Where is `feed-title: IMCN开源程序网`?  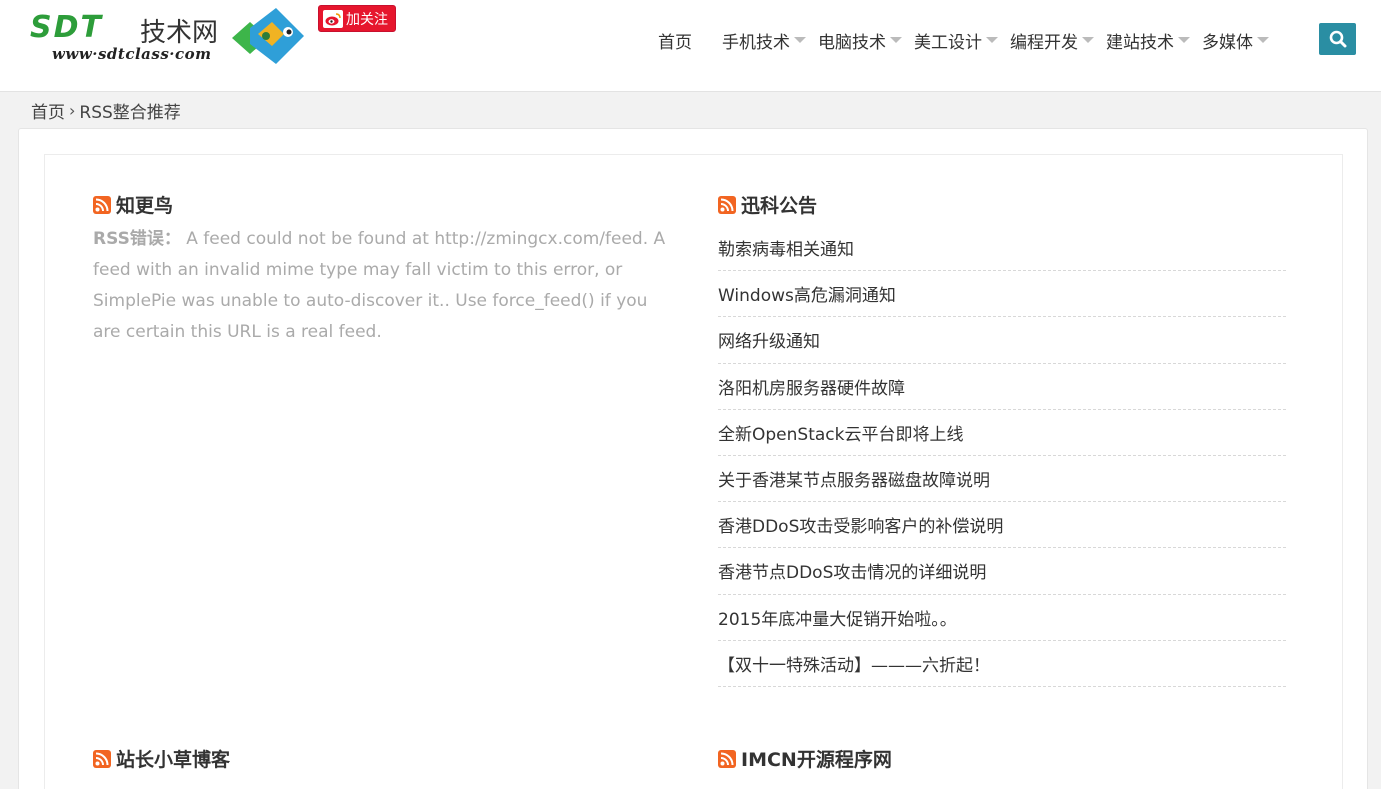
feed-title: IMCN开源程序网 is located at coordinates (1008, 758).